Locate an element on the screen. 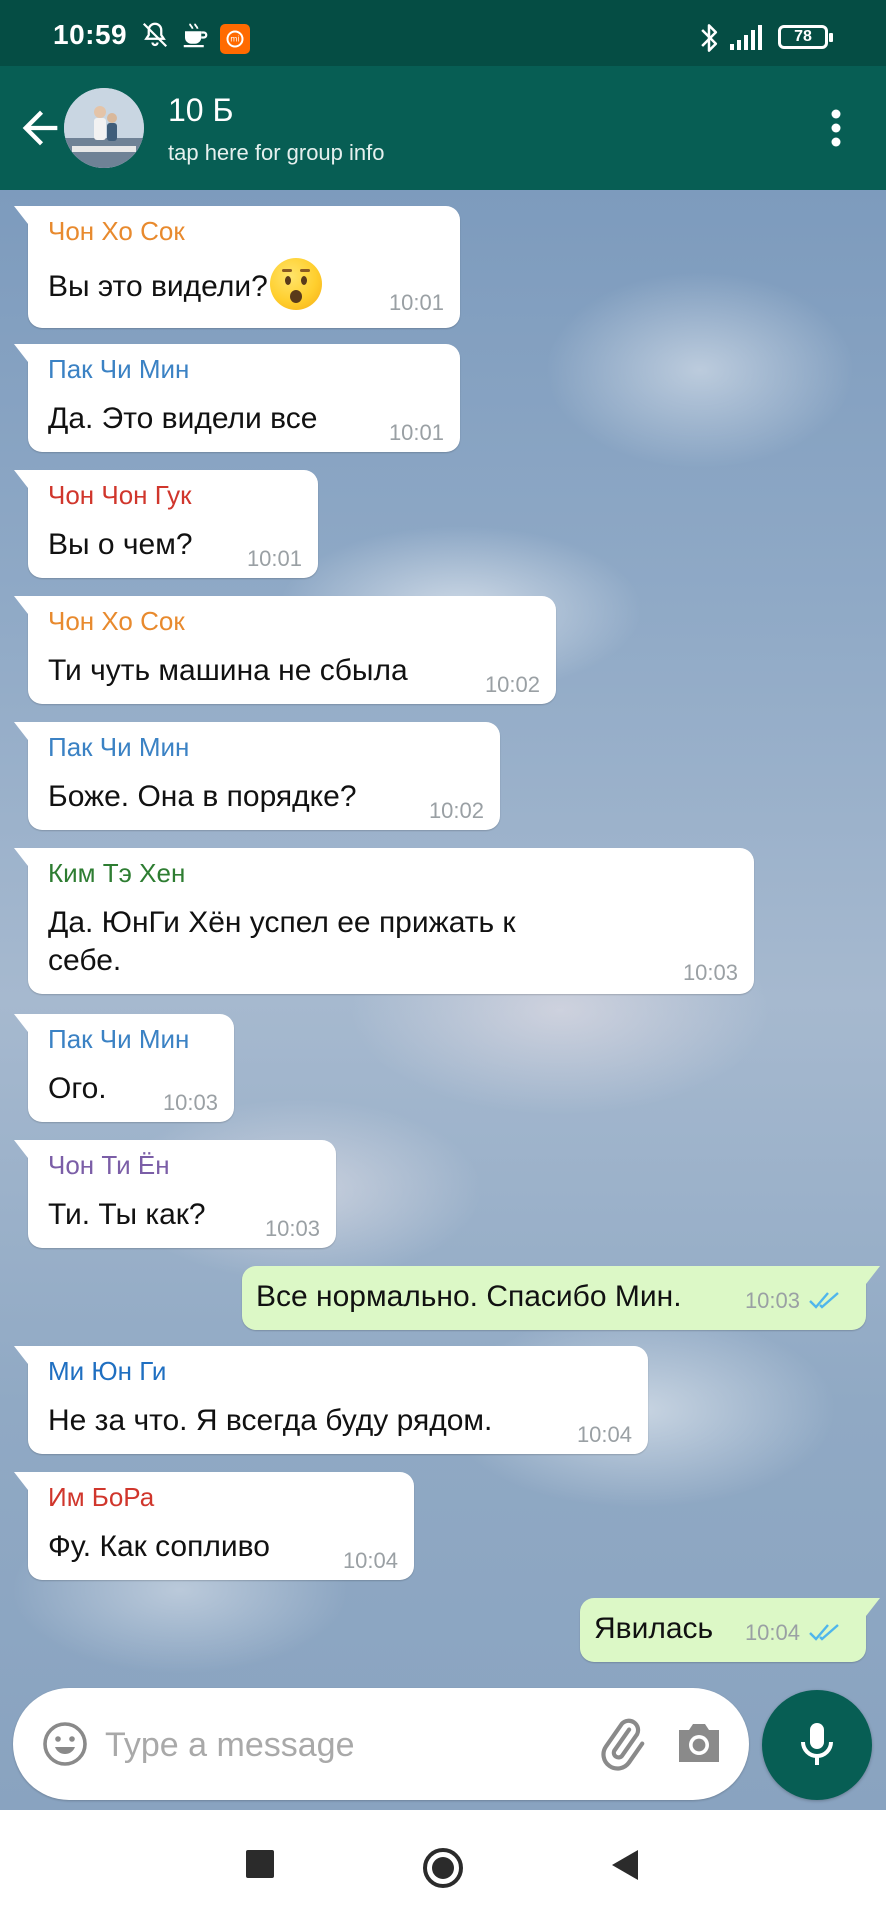  back-triangle-icon is located at coordinates (625, 1867).